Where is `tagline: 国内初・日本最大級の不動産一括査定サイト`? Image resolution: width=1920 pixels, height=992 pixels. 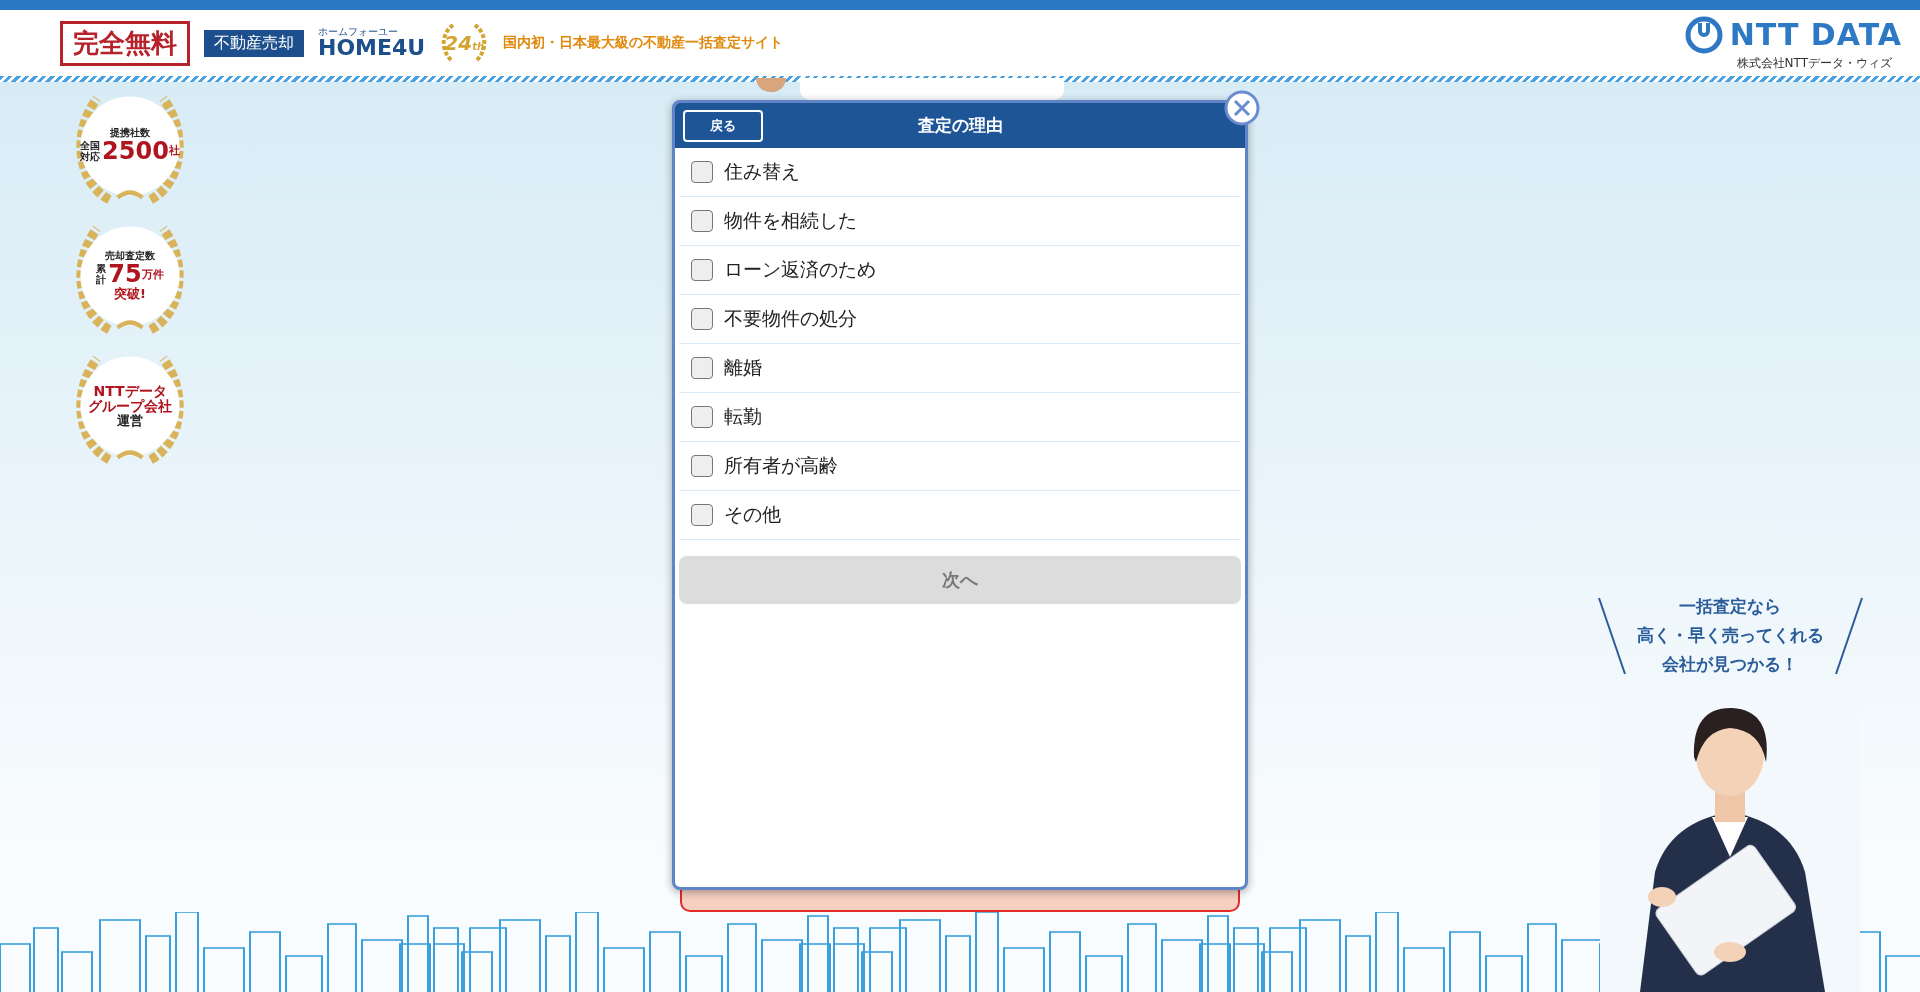
tagline: 国内初・日本最大級の不動産一括査定サイト is located at coordinates (643, 43).